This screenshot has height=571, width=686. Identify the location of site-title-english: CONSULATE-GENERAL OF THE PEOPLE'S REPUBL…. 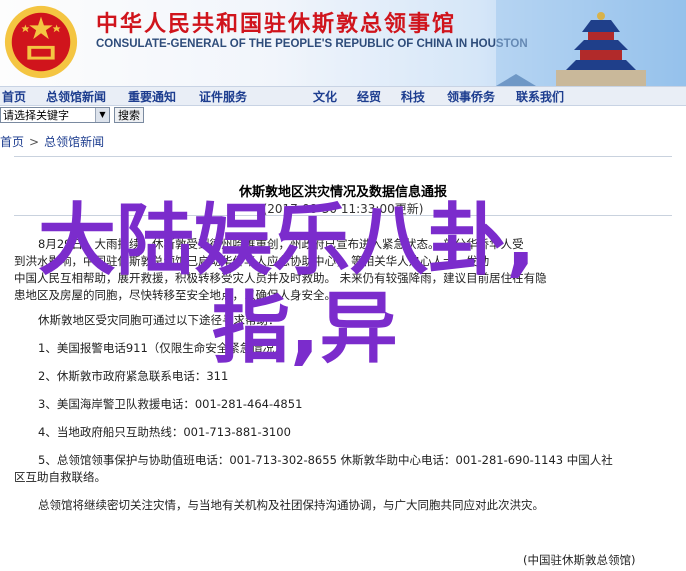
(312, 44).